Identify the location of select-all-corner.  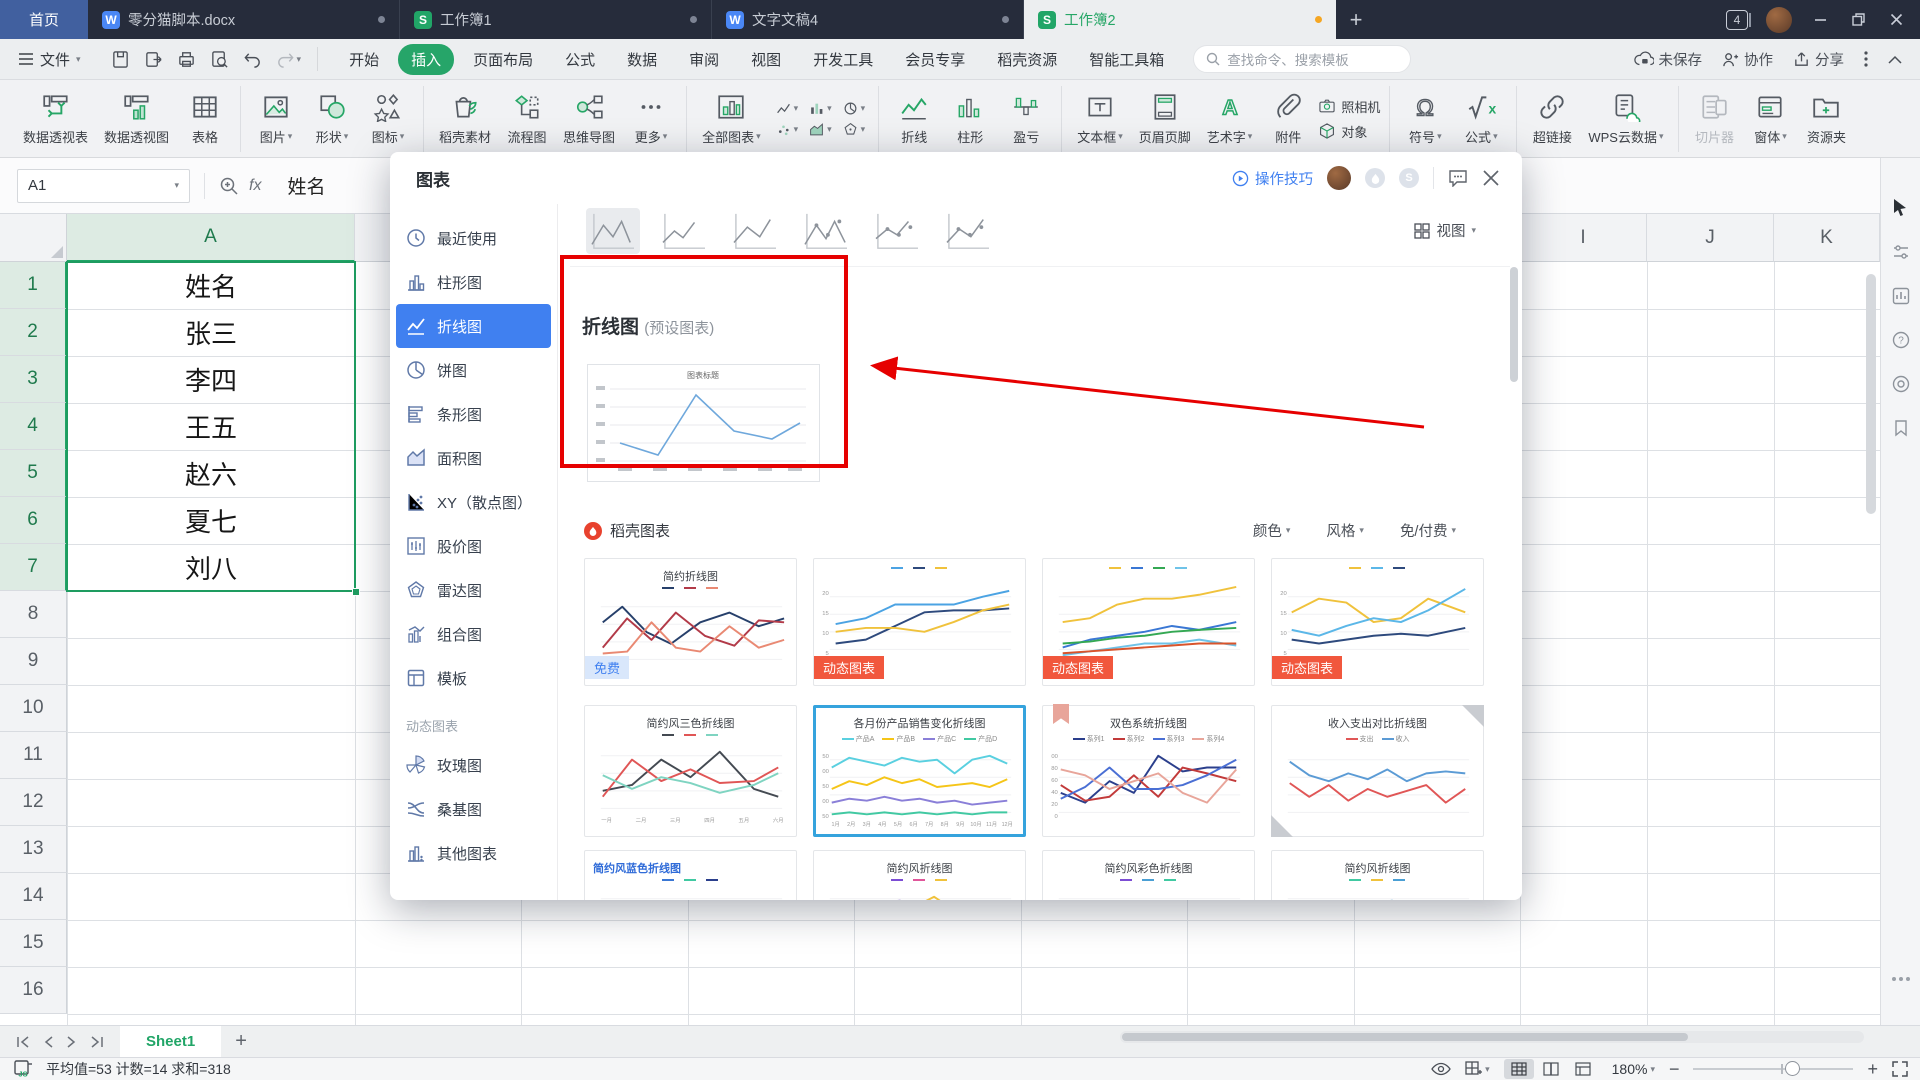
(33, 238).